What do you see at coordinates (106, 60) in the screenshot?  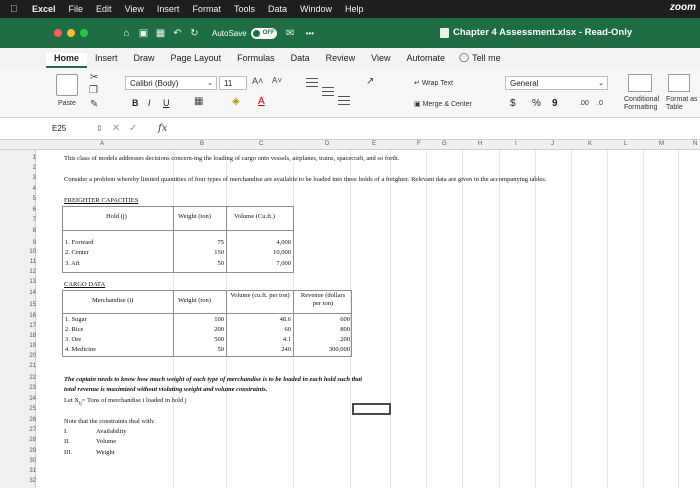 I see `tab-insert: Insert` at bounding box center [106, 60].